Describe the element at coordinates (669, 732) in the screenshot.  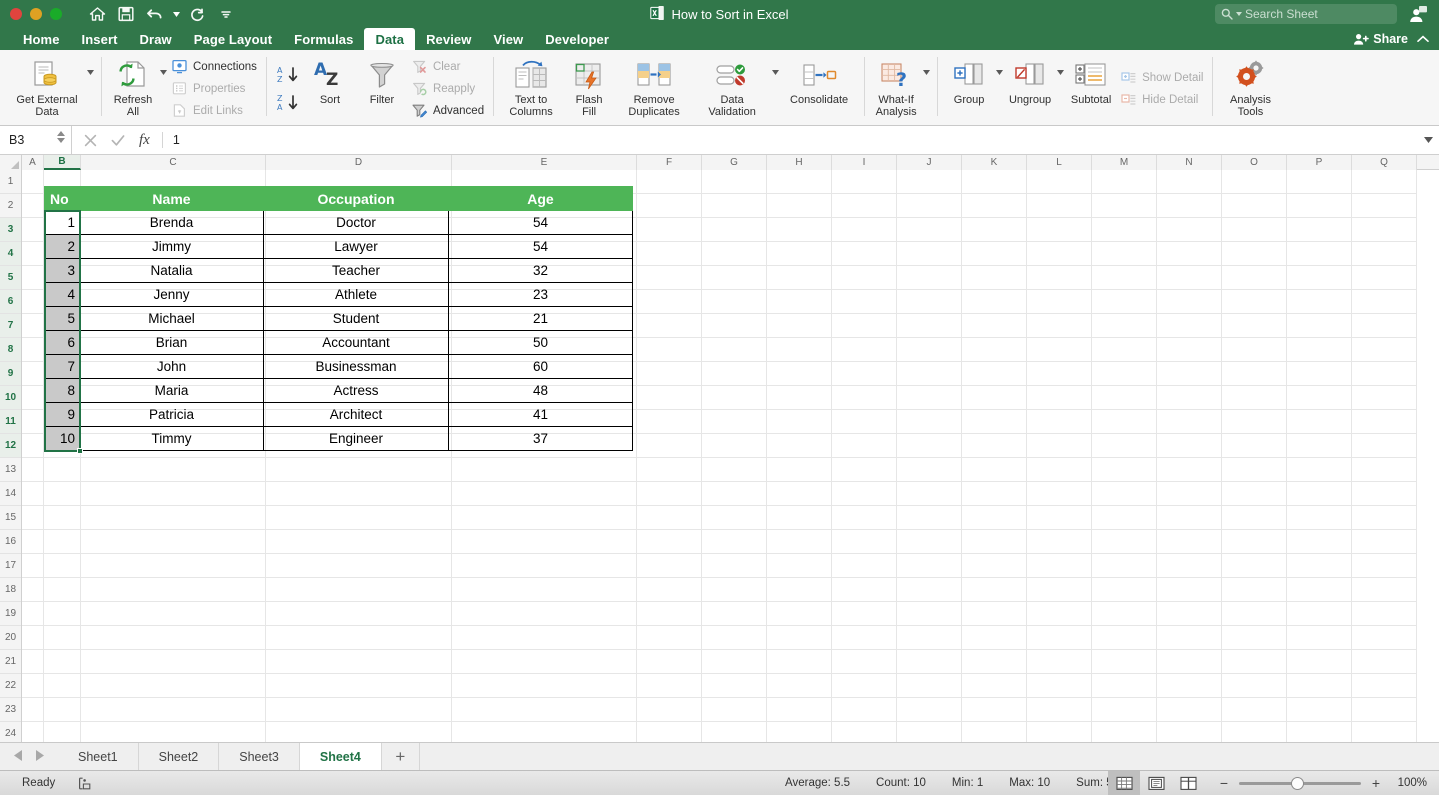
I see `cell-F24` at that location.